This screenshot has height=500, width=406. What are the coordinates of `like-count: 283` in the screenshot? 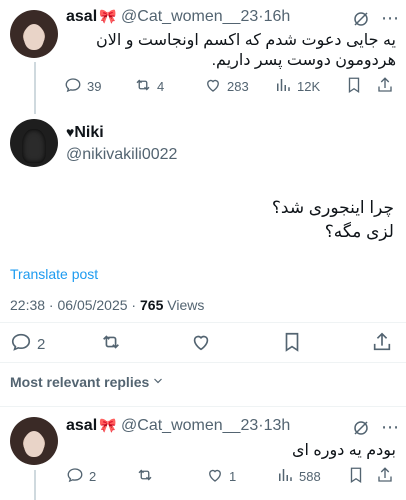 It's located at (238, 86).